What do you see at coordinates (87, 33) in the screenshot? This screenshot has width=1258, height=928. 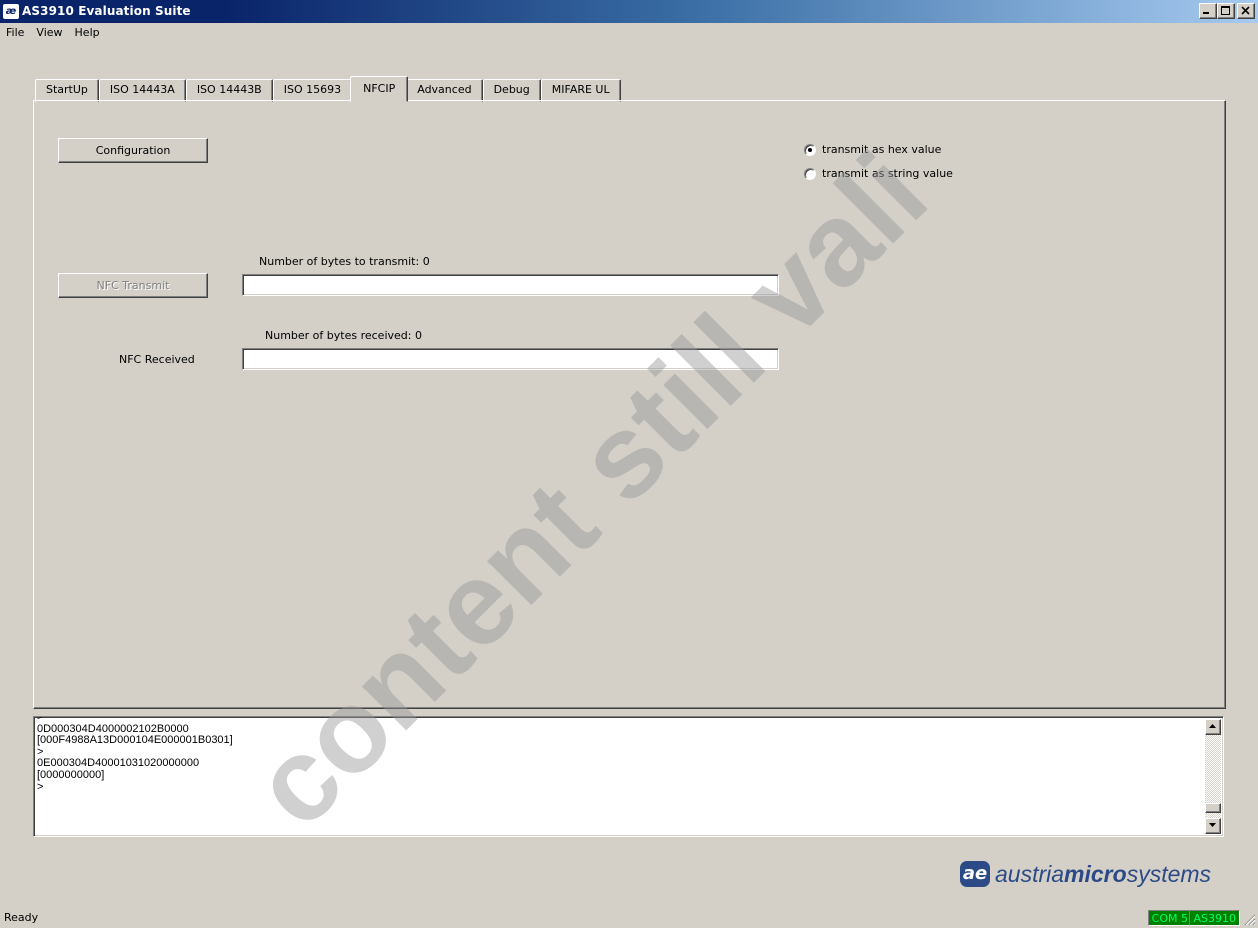 I see `menu-help: Help` at bounding box center [87, 33].